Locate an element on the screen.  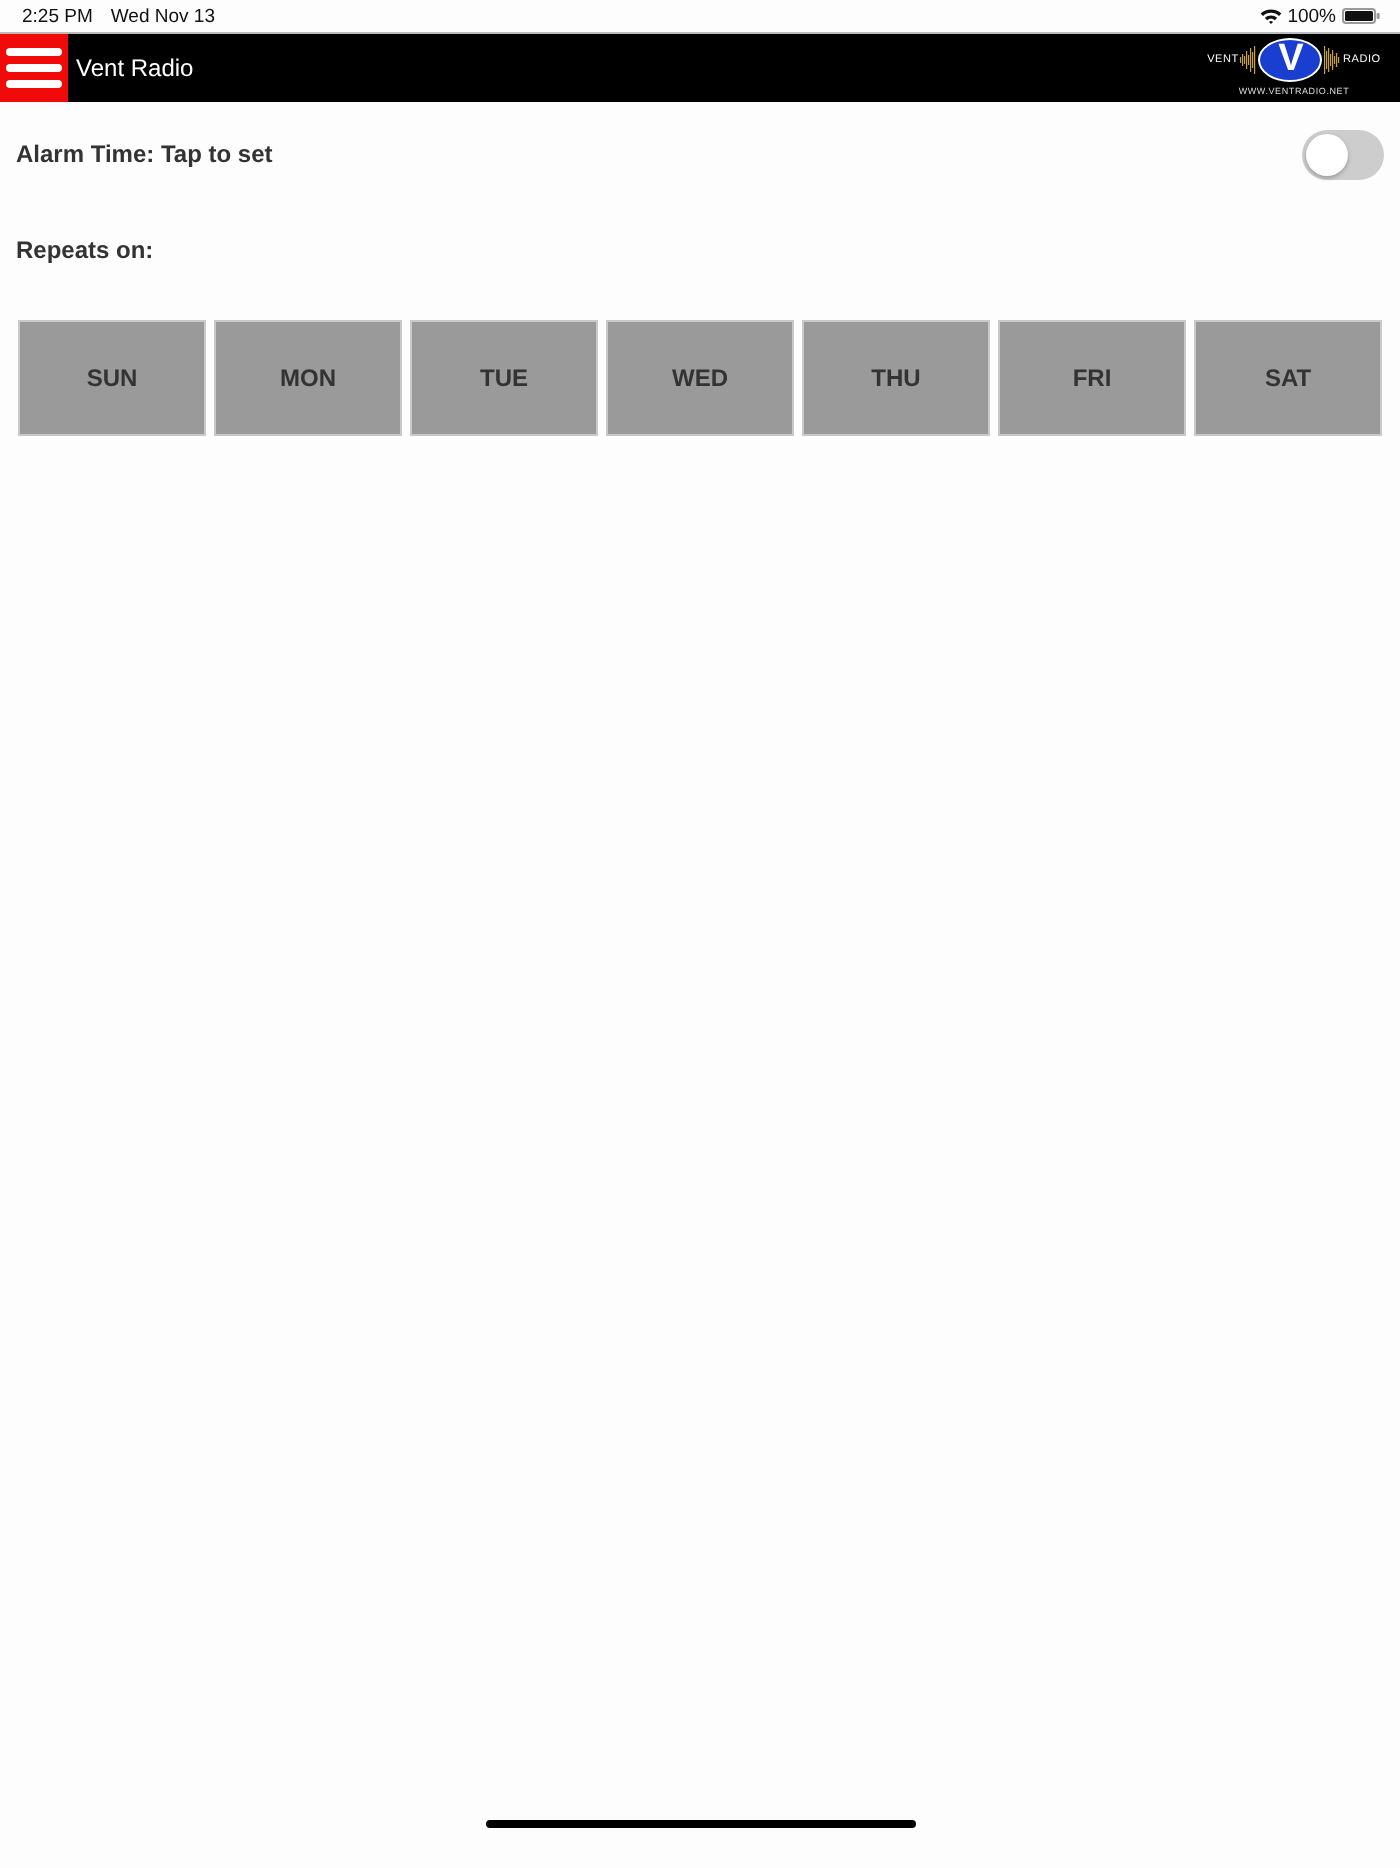
logo-mark: V is located at coordinates (1290, 60).